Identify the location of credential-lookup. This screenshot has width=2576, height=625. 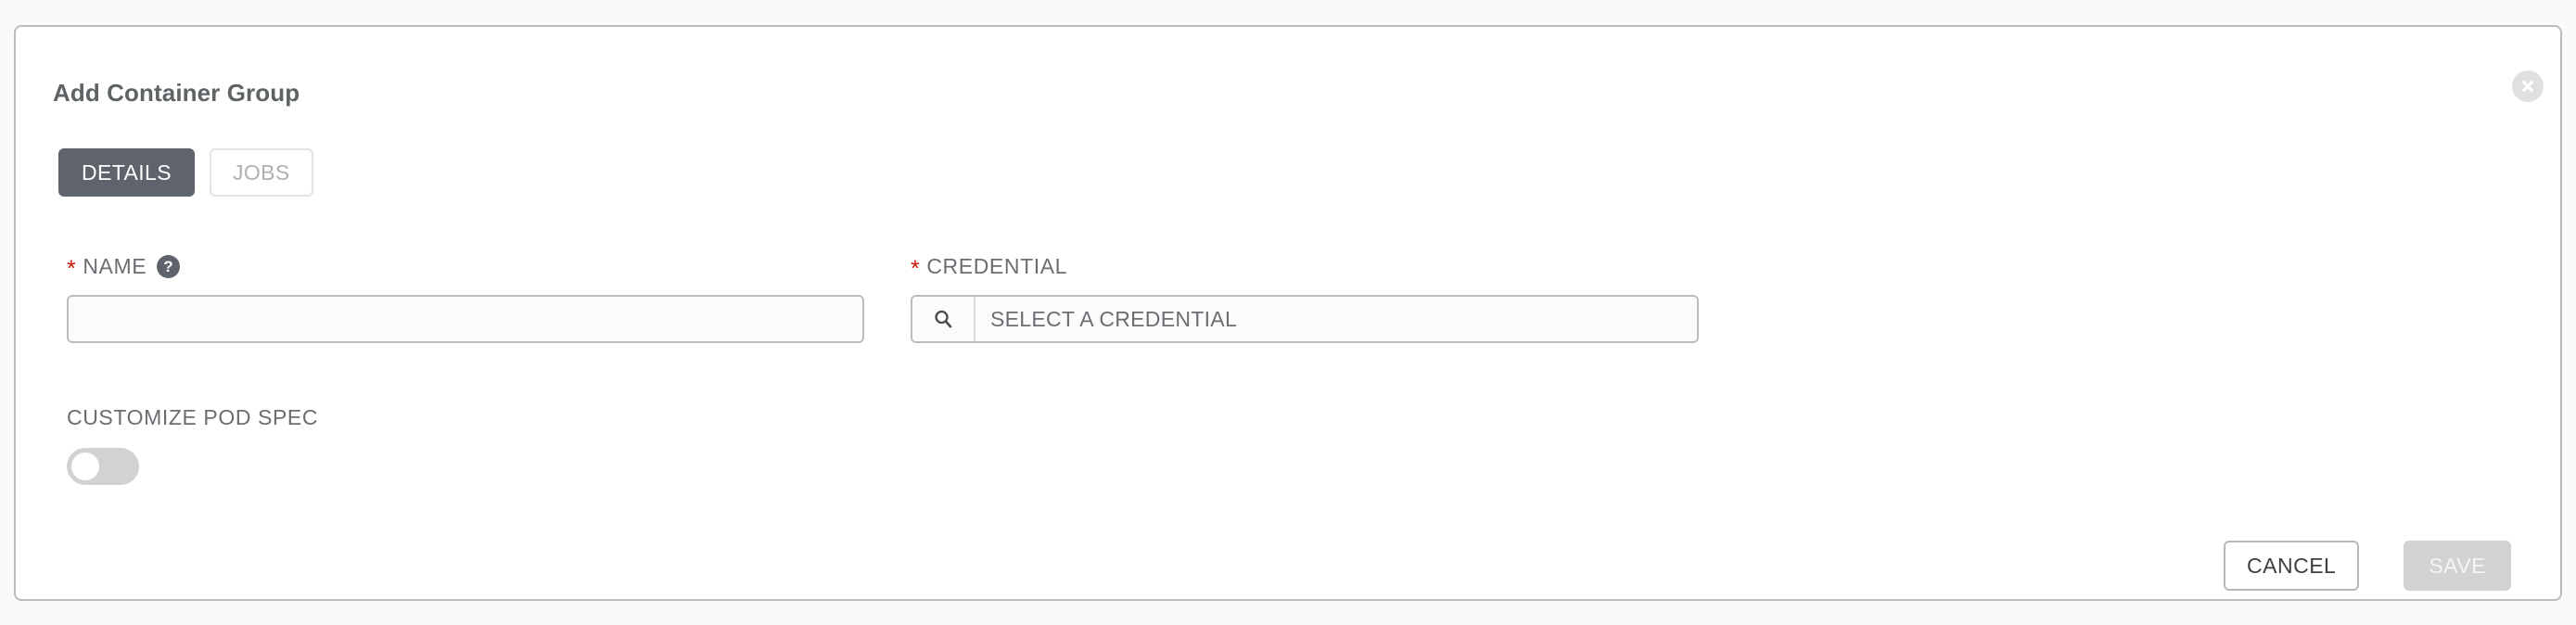
(1305, 319).